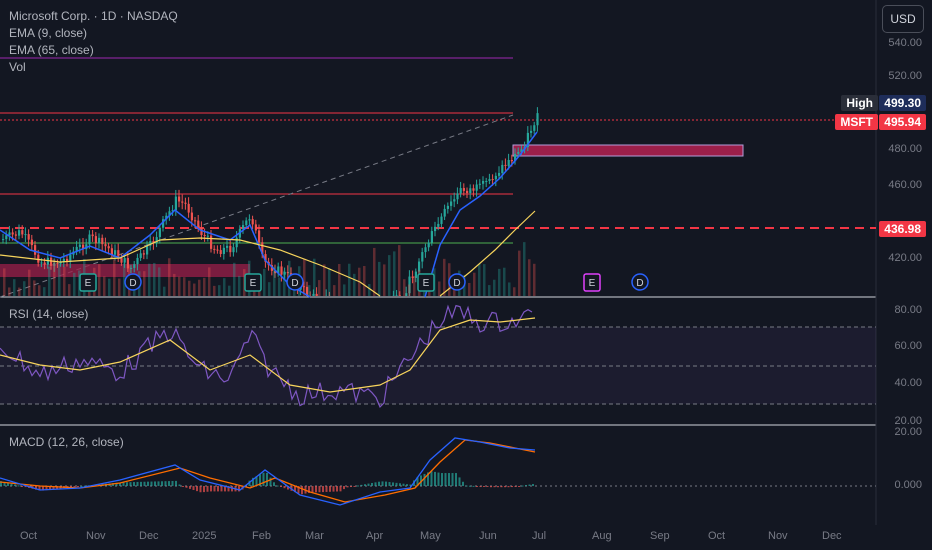  Describe the element at coordinates (96, 536) in the screenshot. I see `time-tick: Nov` at that location.